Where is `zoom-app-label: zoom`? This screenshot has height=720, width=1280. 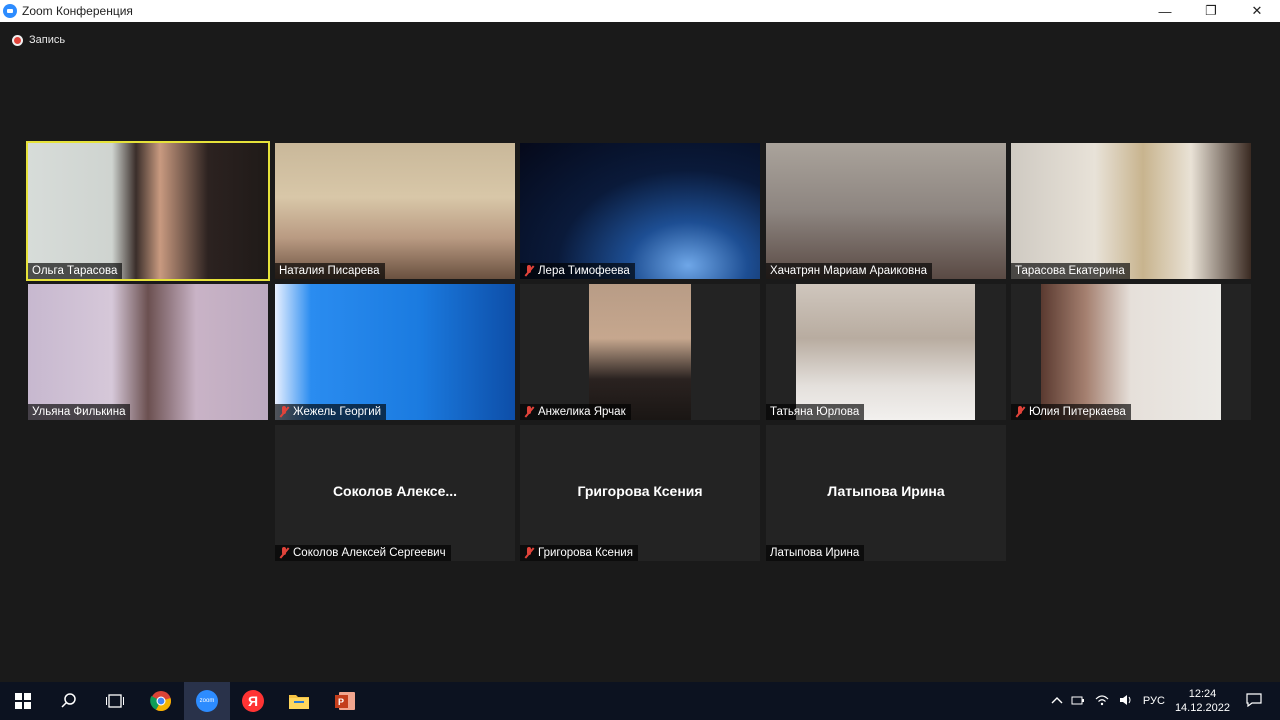
zoom-app-label: zoom is located at coordinates (207, 701).